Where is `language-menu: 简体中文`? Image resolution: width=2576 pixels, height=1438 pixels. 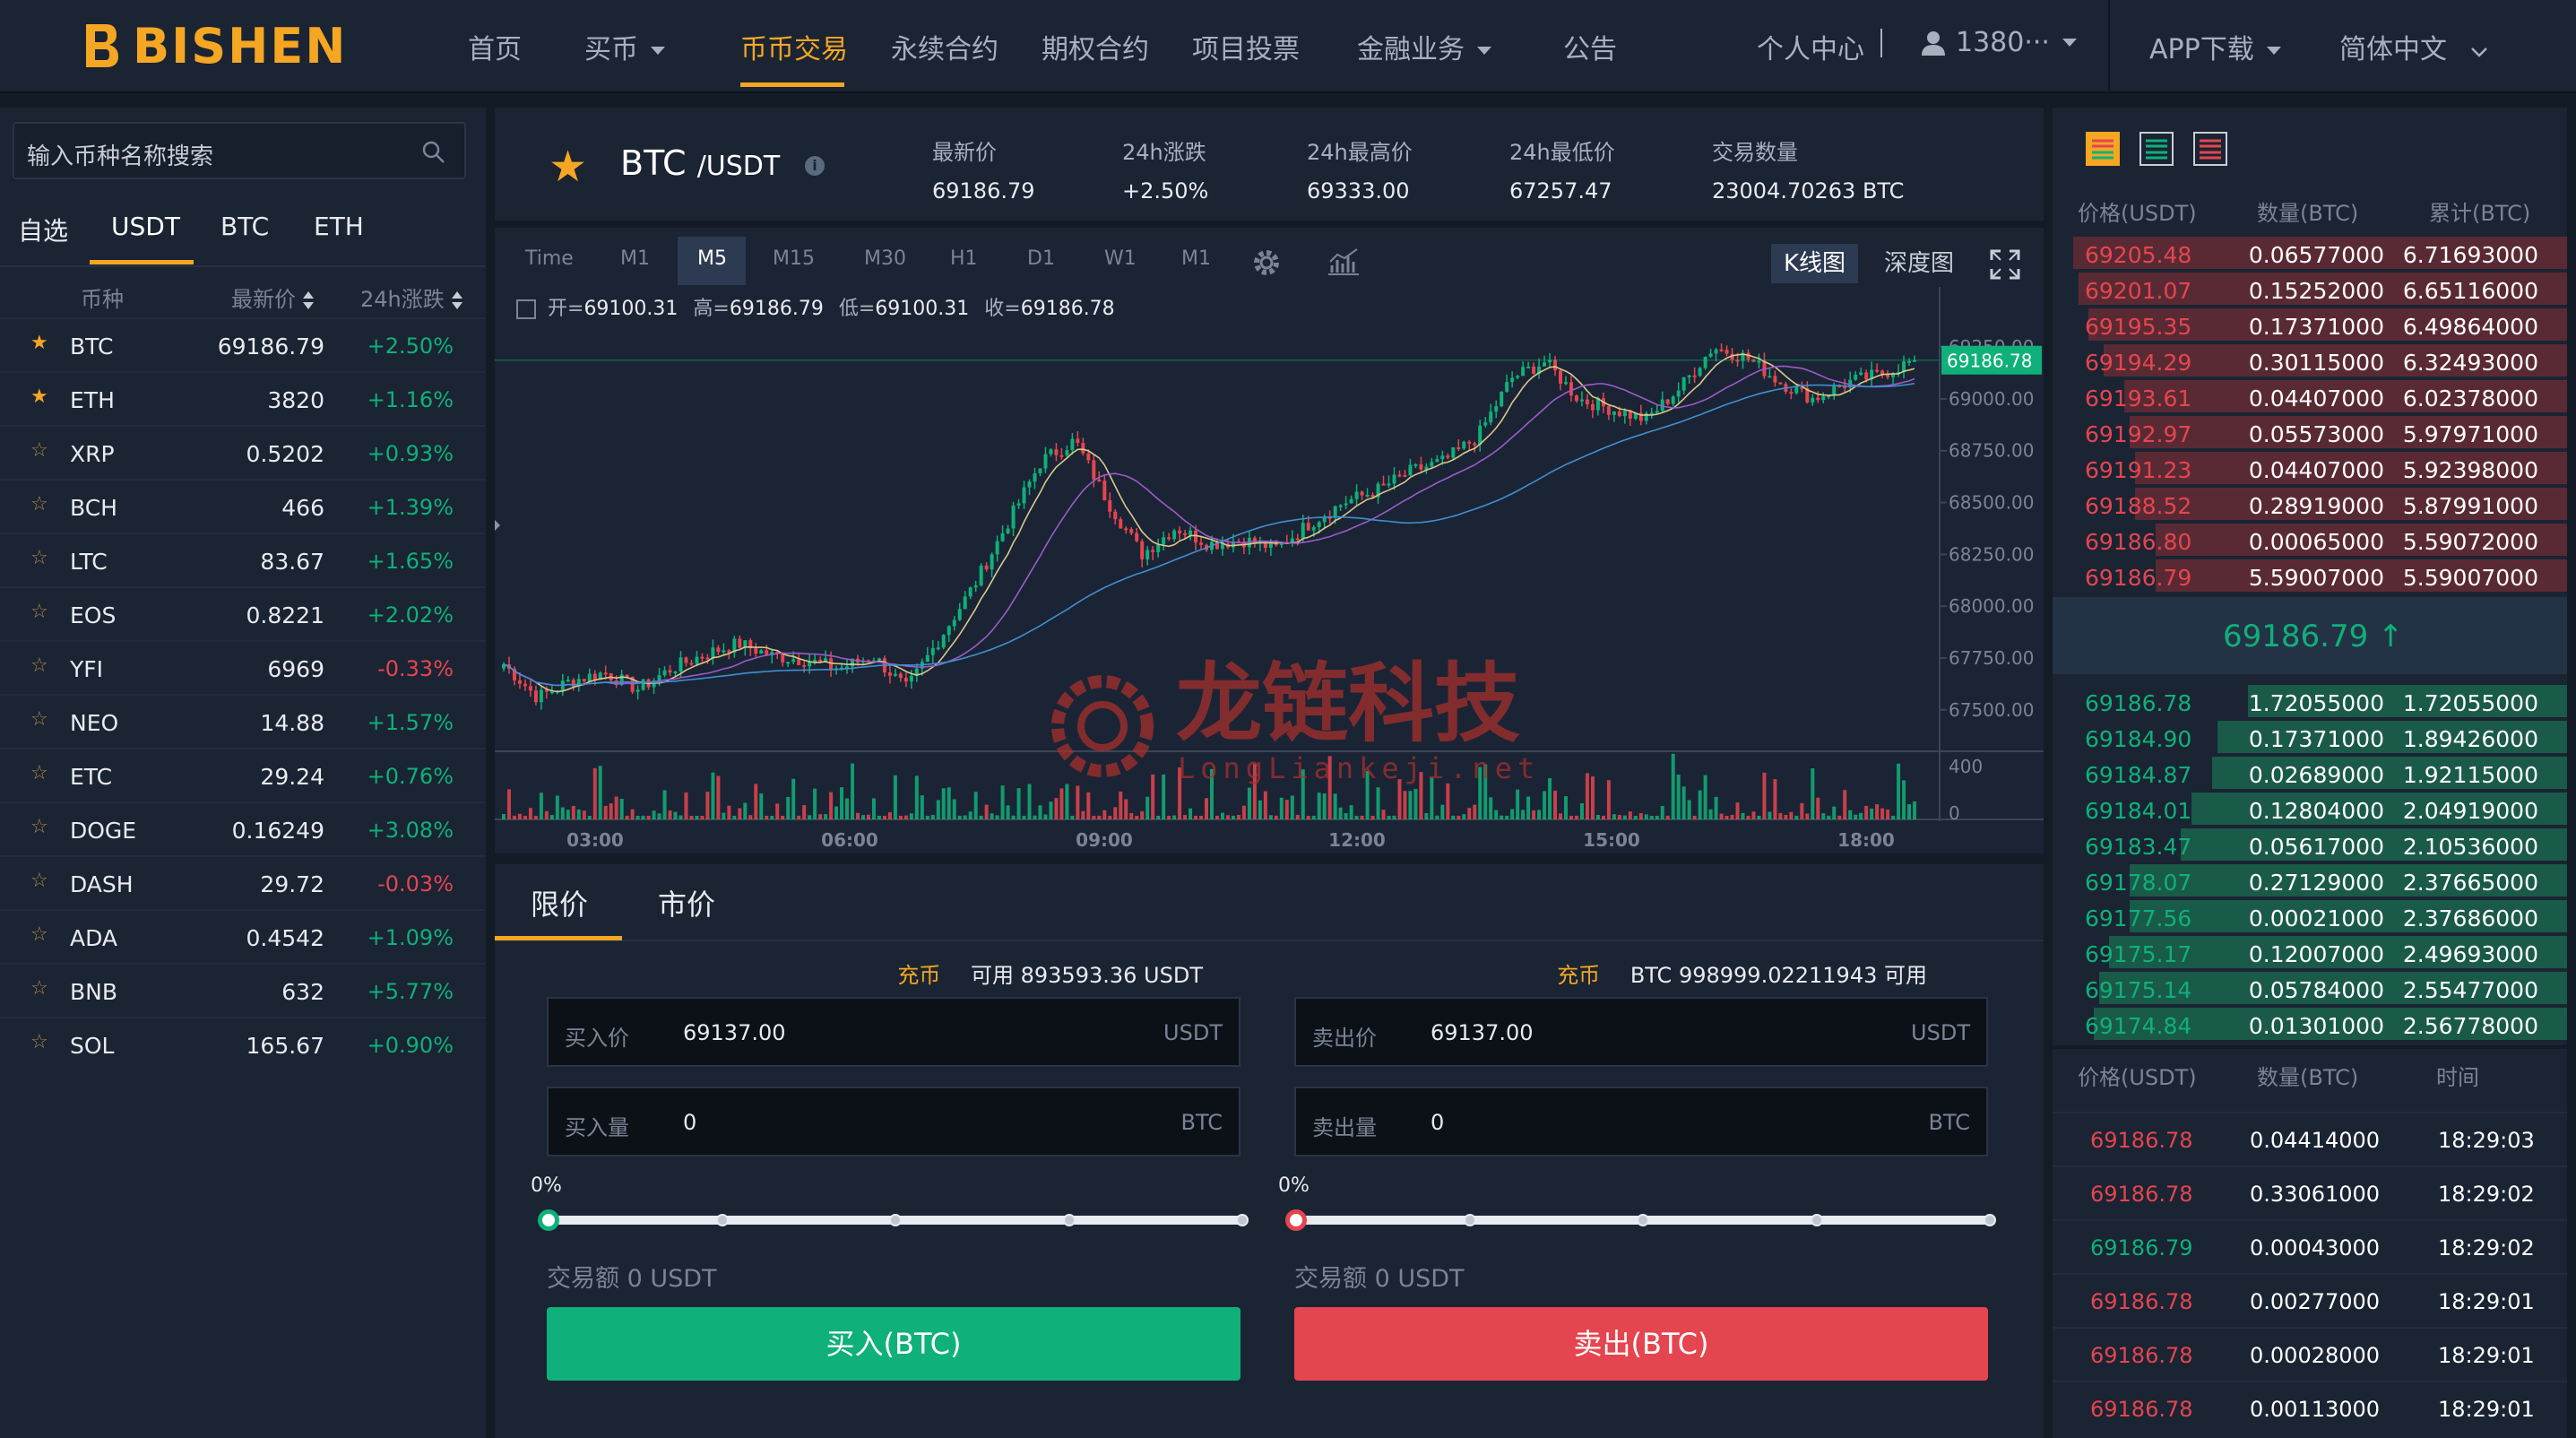
language-menu: 简体中文 is located at coordinates (2413, 46).